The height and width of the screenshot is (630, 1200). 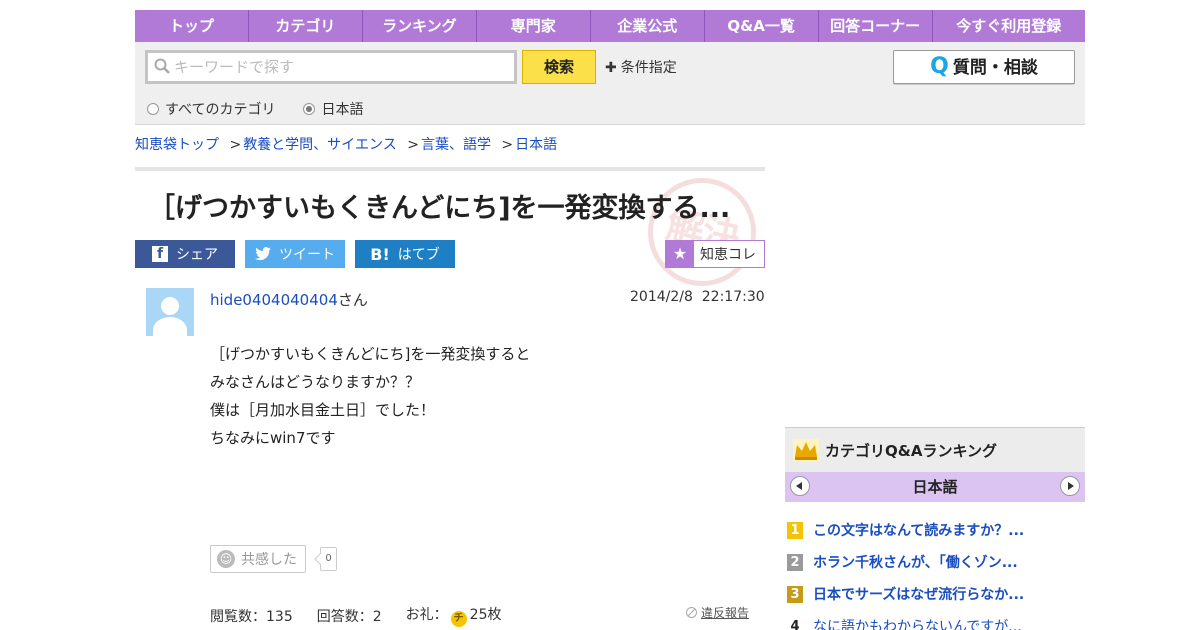 What do you see at coordinates (420, 26) in the screenshot?
I see `nav-ranking: ランキング` at bounding box center [420, 26].